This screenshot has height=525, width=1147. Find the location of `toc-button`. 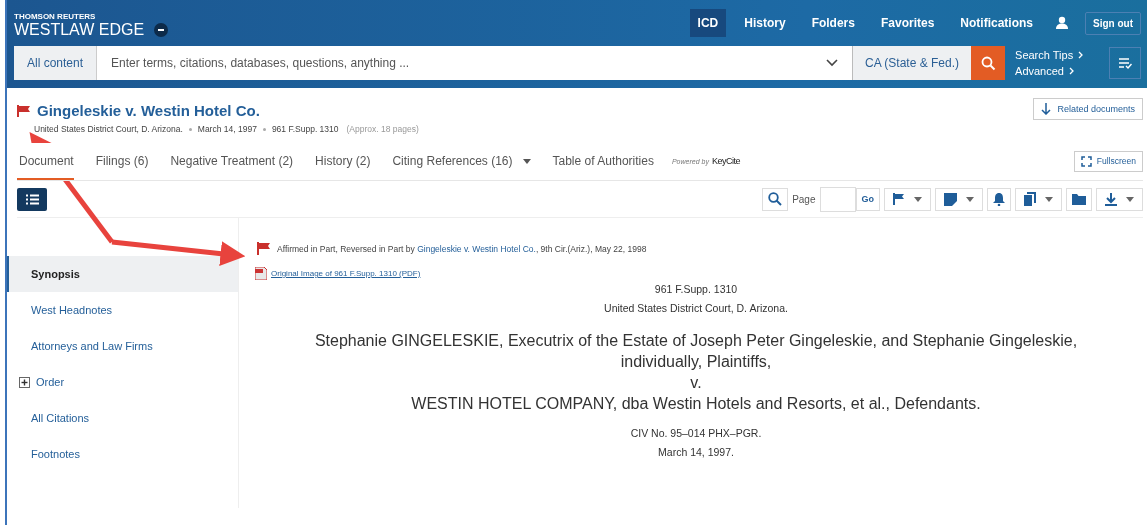

toc-button is located at coordinates (32, 199).